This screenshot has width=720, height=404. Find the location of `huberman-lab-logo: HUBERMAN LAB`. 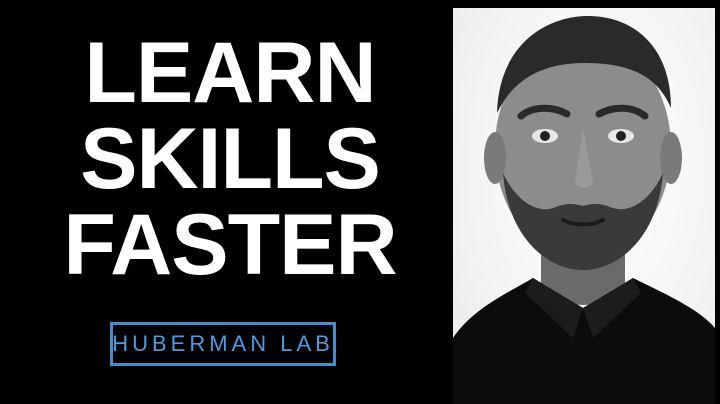

huberman-lab-logo: HUBERMAN LAB is located at coordinates (223, 344).